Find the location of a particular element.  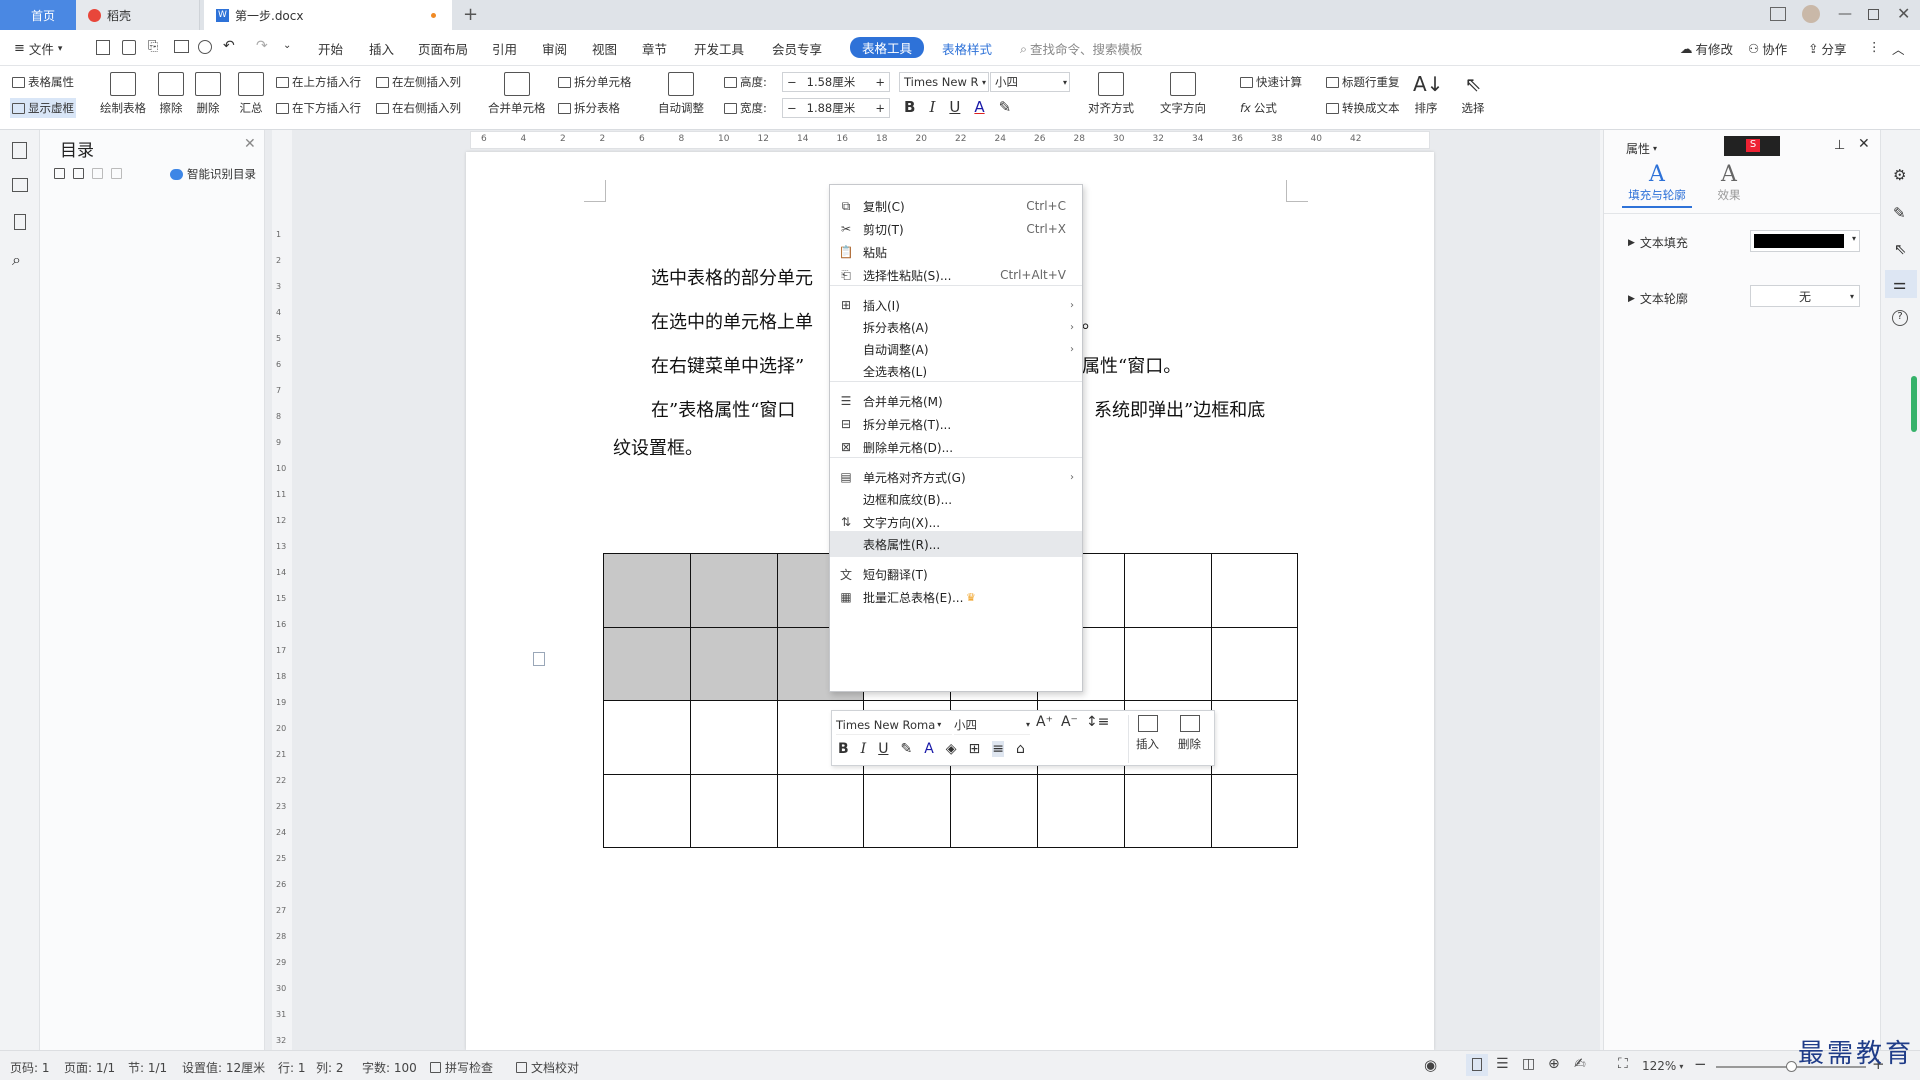

menu-chapter: 章节 is located at coordinates (654, 48).